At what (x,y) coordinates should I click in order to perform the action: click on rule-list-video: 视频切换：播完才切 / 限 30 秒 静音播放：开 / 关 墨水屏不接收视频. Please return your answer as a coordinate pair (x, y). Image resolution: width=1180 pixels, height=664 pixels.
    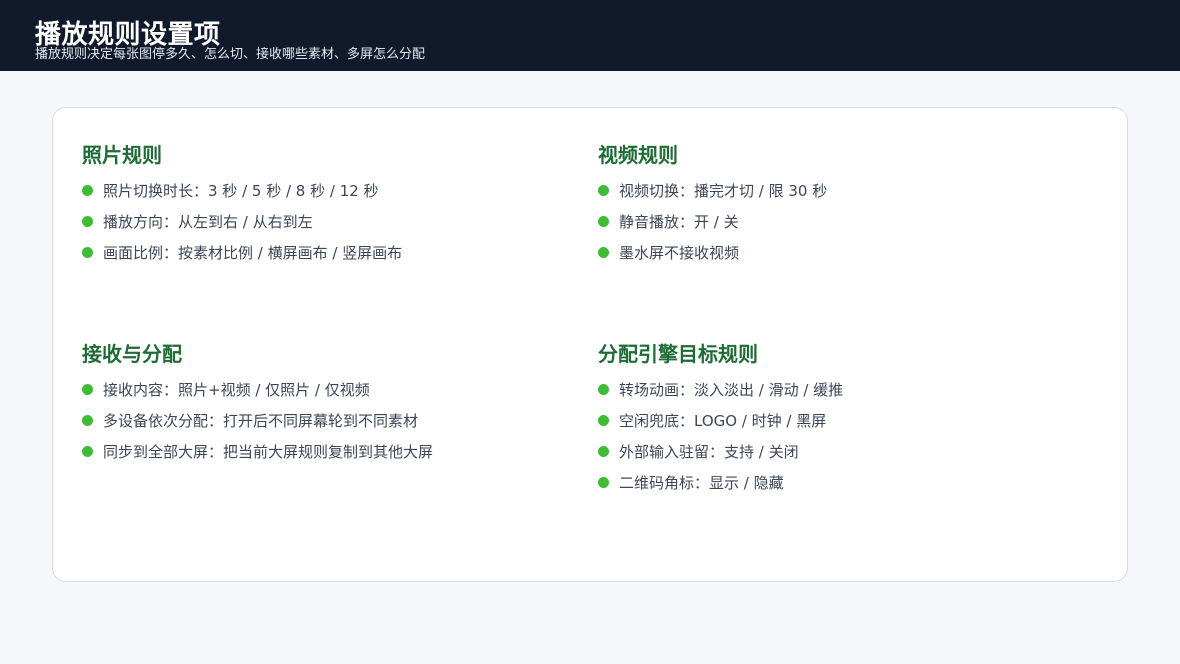
    Looking at the image, I should click on (838, 221).